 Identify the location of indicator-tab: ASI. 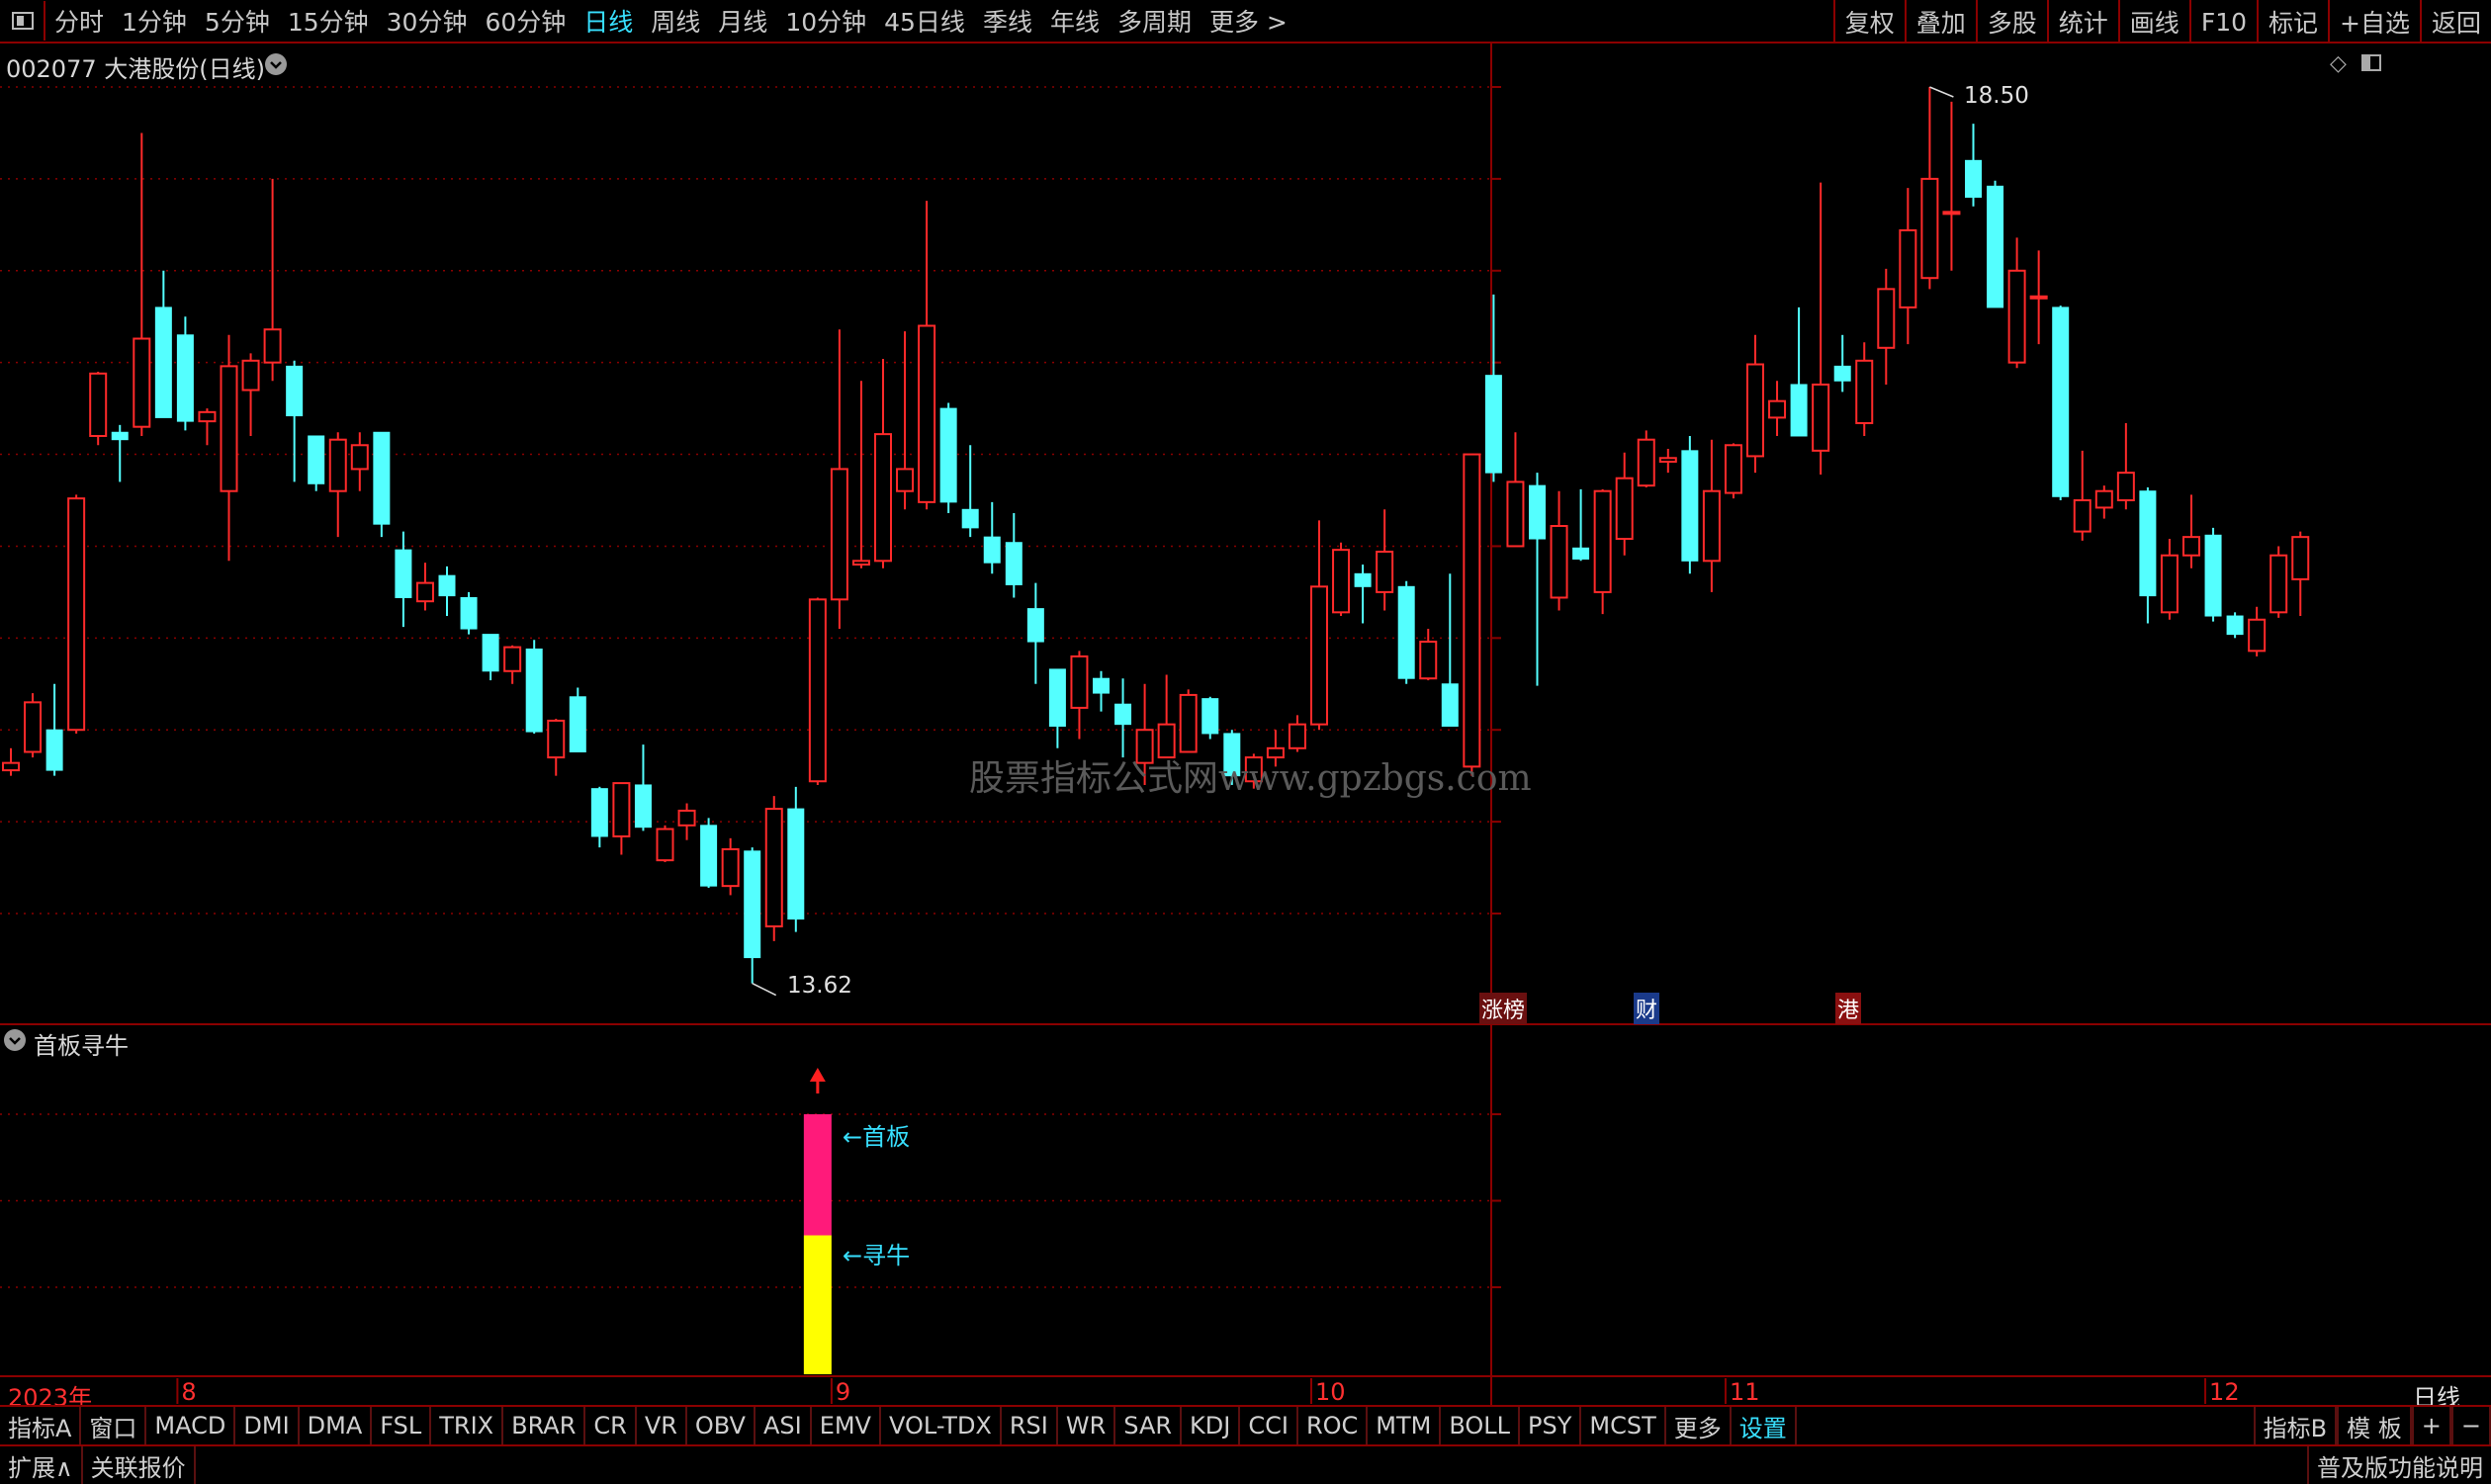
(784, 1425).